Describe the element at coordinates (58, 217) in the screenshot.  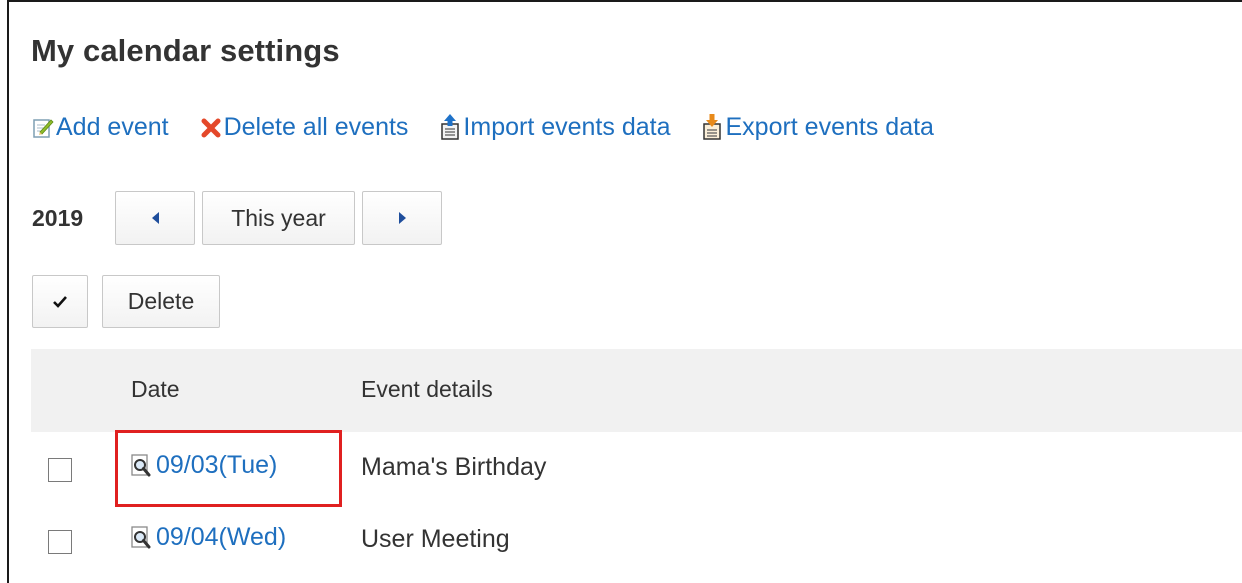
I see `current-year: 2019` at that location.